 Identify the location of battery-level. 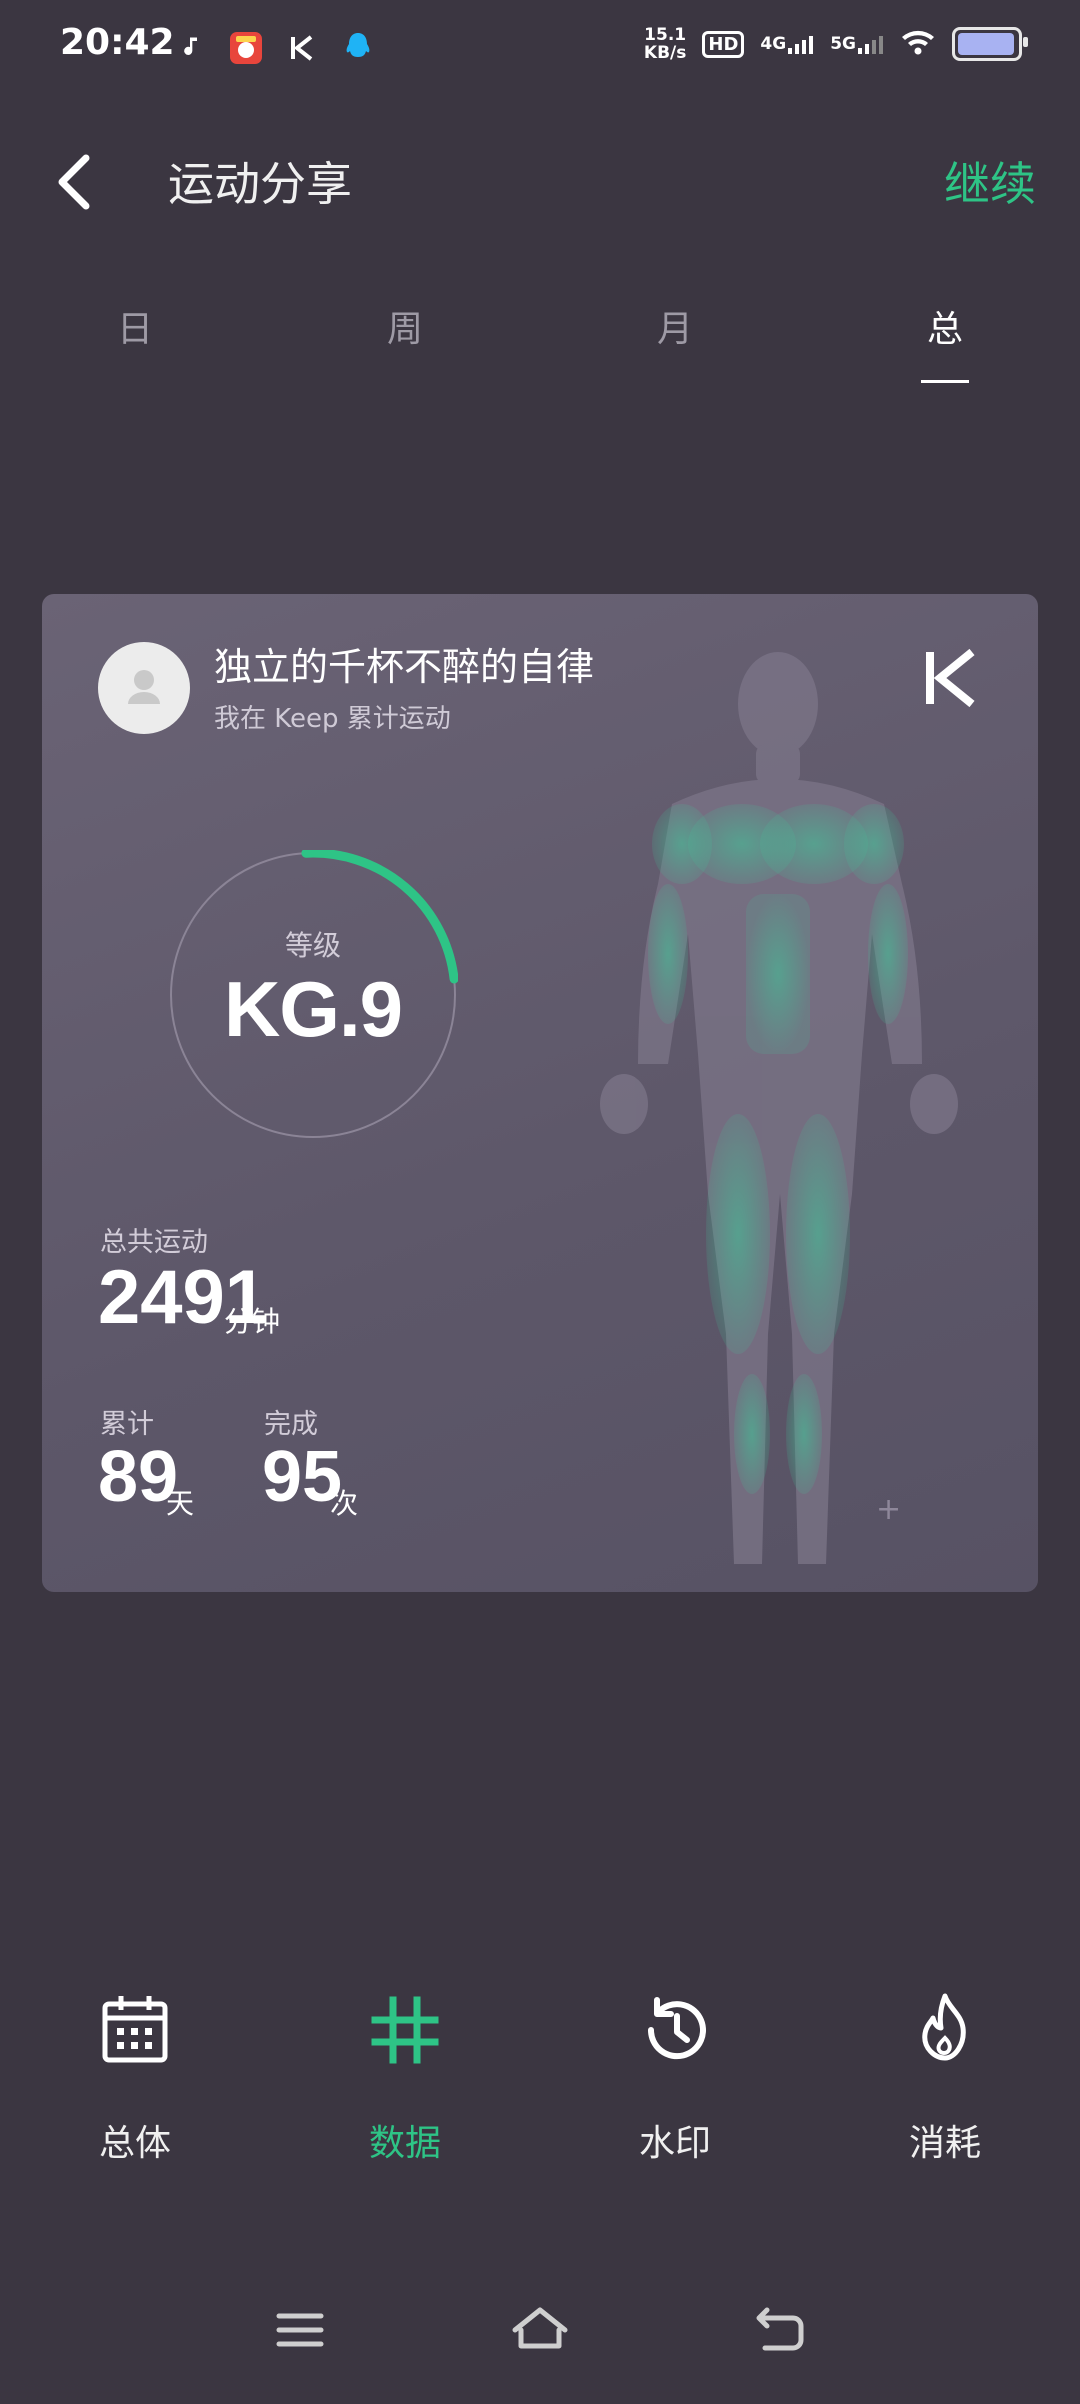
(986, 44).